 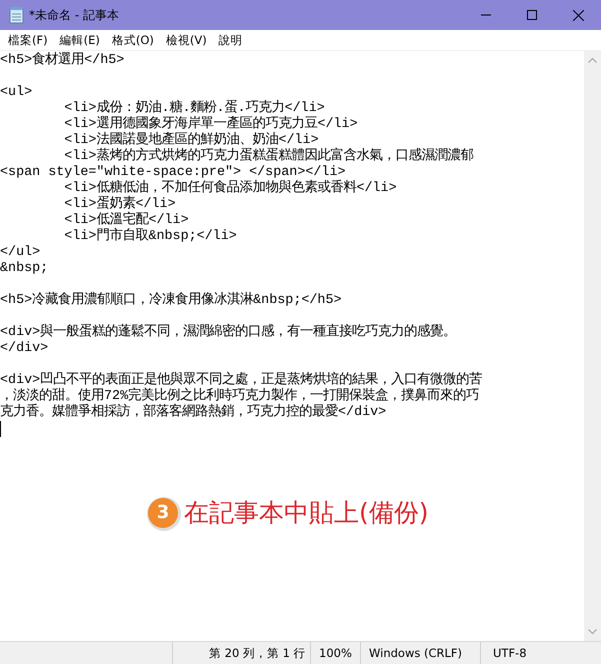 I want to click on text-line: </div>, so click(x=25, y=349).